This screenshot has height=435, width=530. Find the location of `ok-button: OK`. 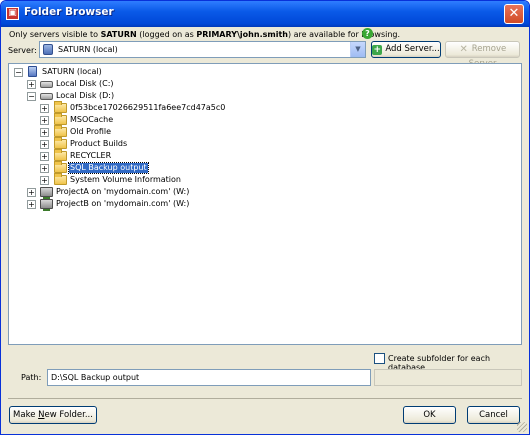

ok-button: OK is located at coordinates (429, 415).